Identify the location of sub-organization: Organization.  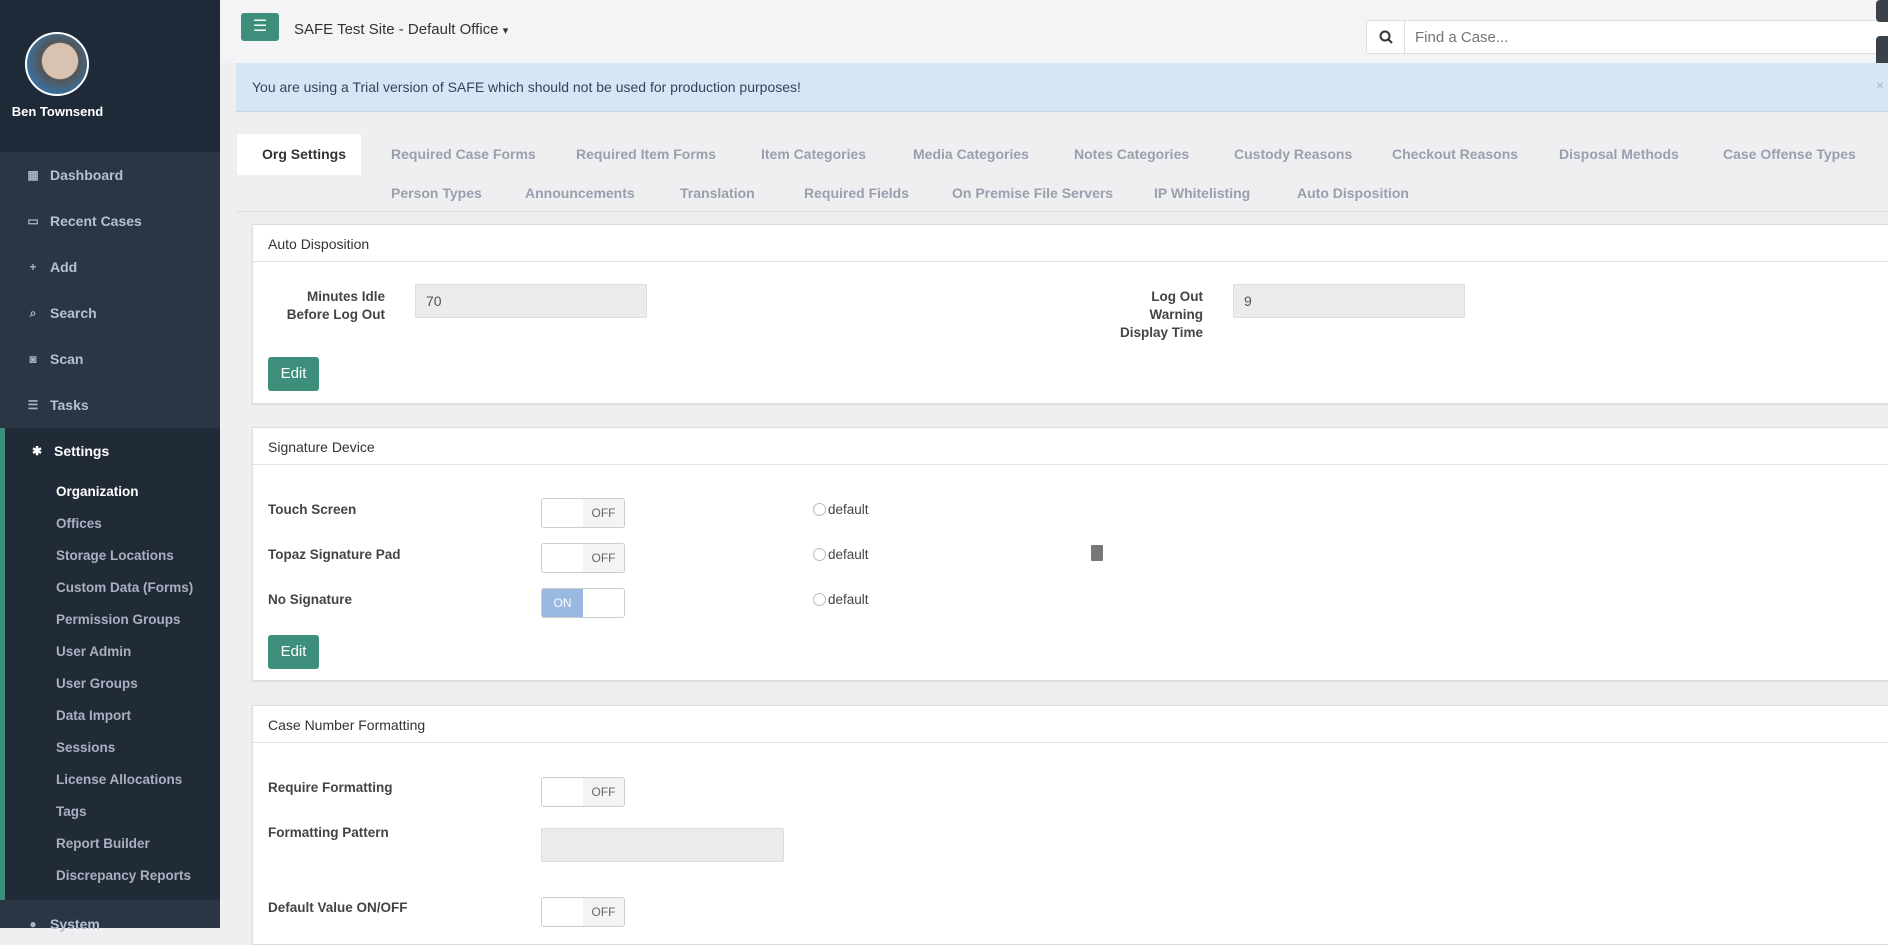
(97, 491).